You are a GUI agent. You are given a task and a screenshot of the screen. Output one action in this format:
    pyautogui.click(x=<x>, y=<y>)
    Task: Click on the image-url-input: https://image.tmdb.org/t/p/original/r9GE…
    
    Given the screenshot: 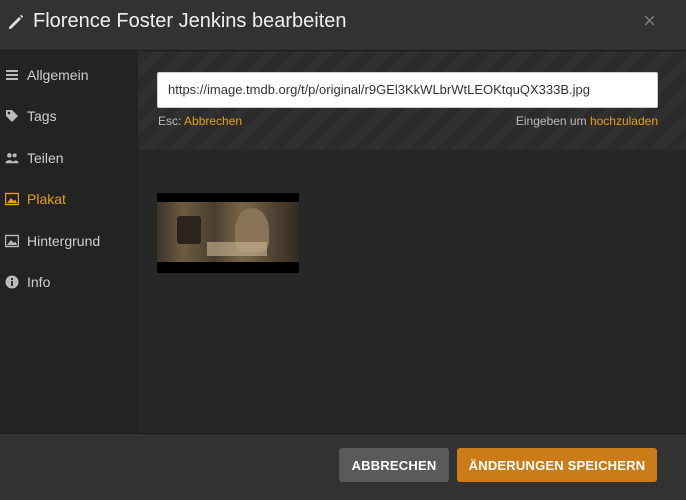 What is the action you would take?
    pyautogui.click(x=407, y=90)
    